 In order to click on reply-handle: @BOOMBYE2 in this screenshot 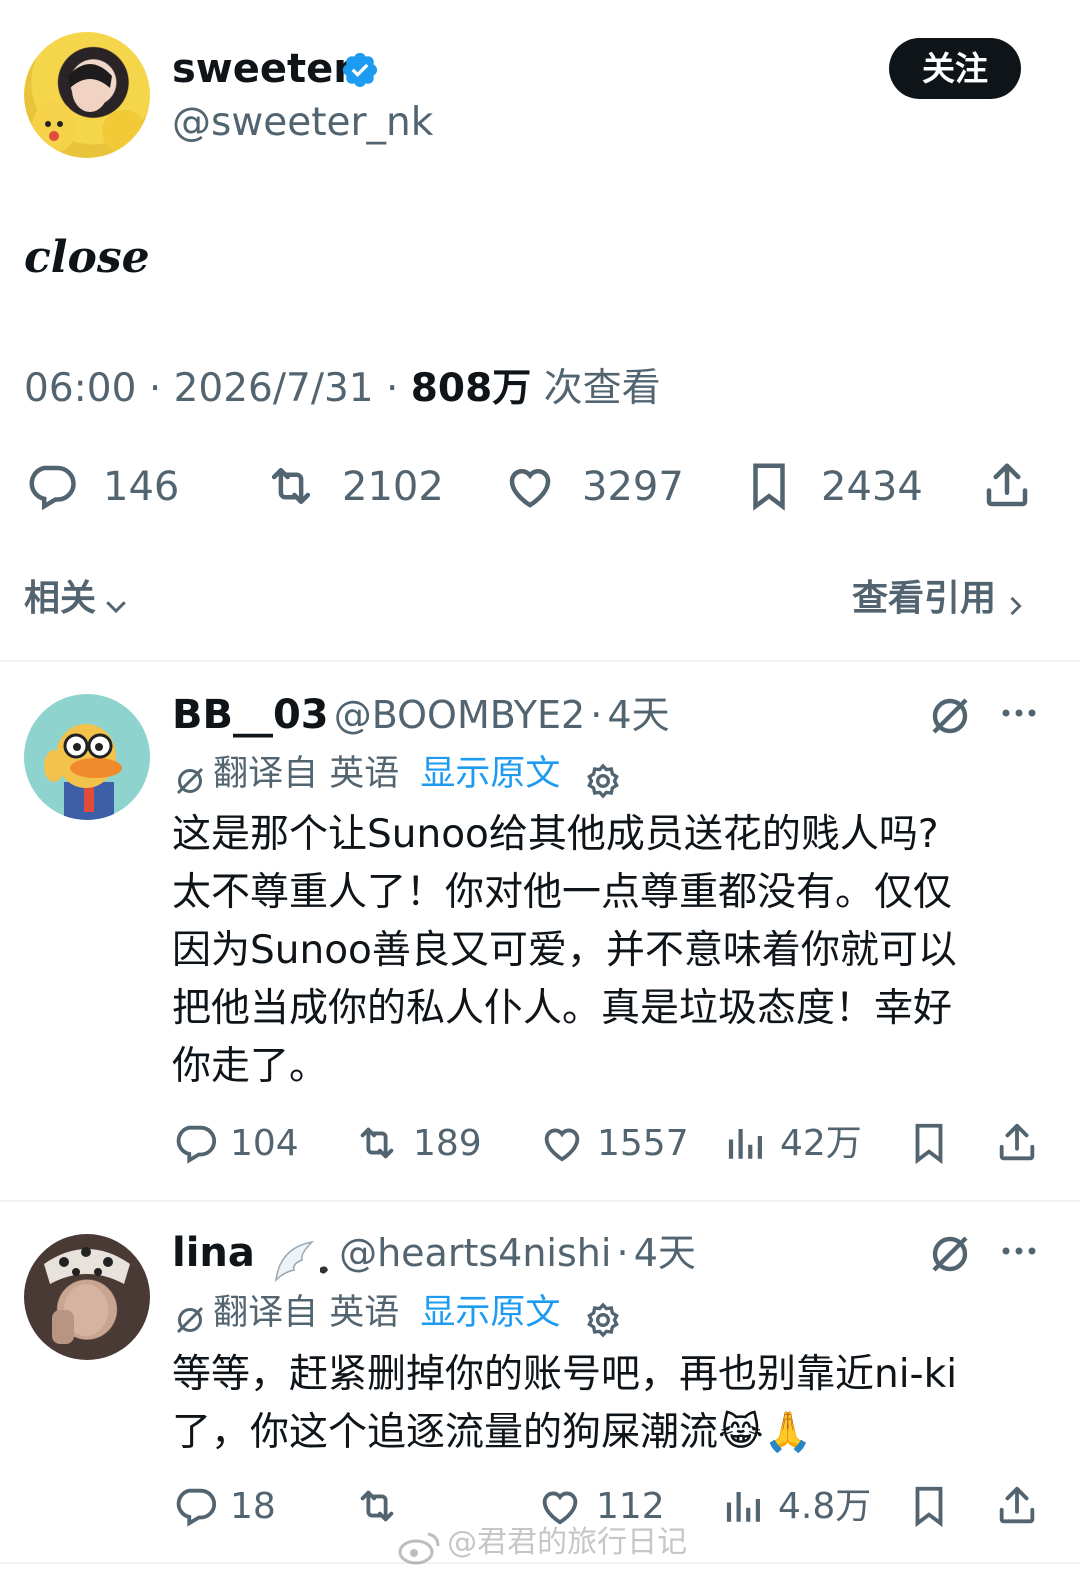, I will do `click(459, 715)`.